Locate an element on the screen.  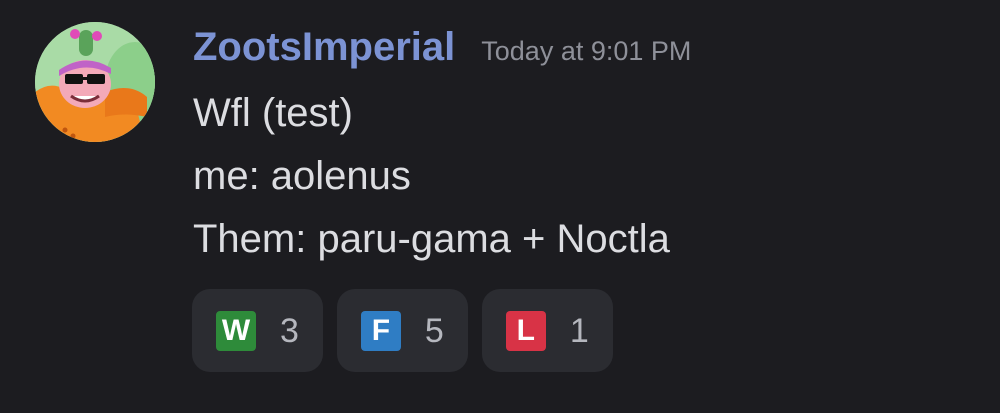
cartoon-avatar-icon is located at coordinates (95, 82).